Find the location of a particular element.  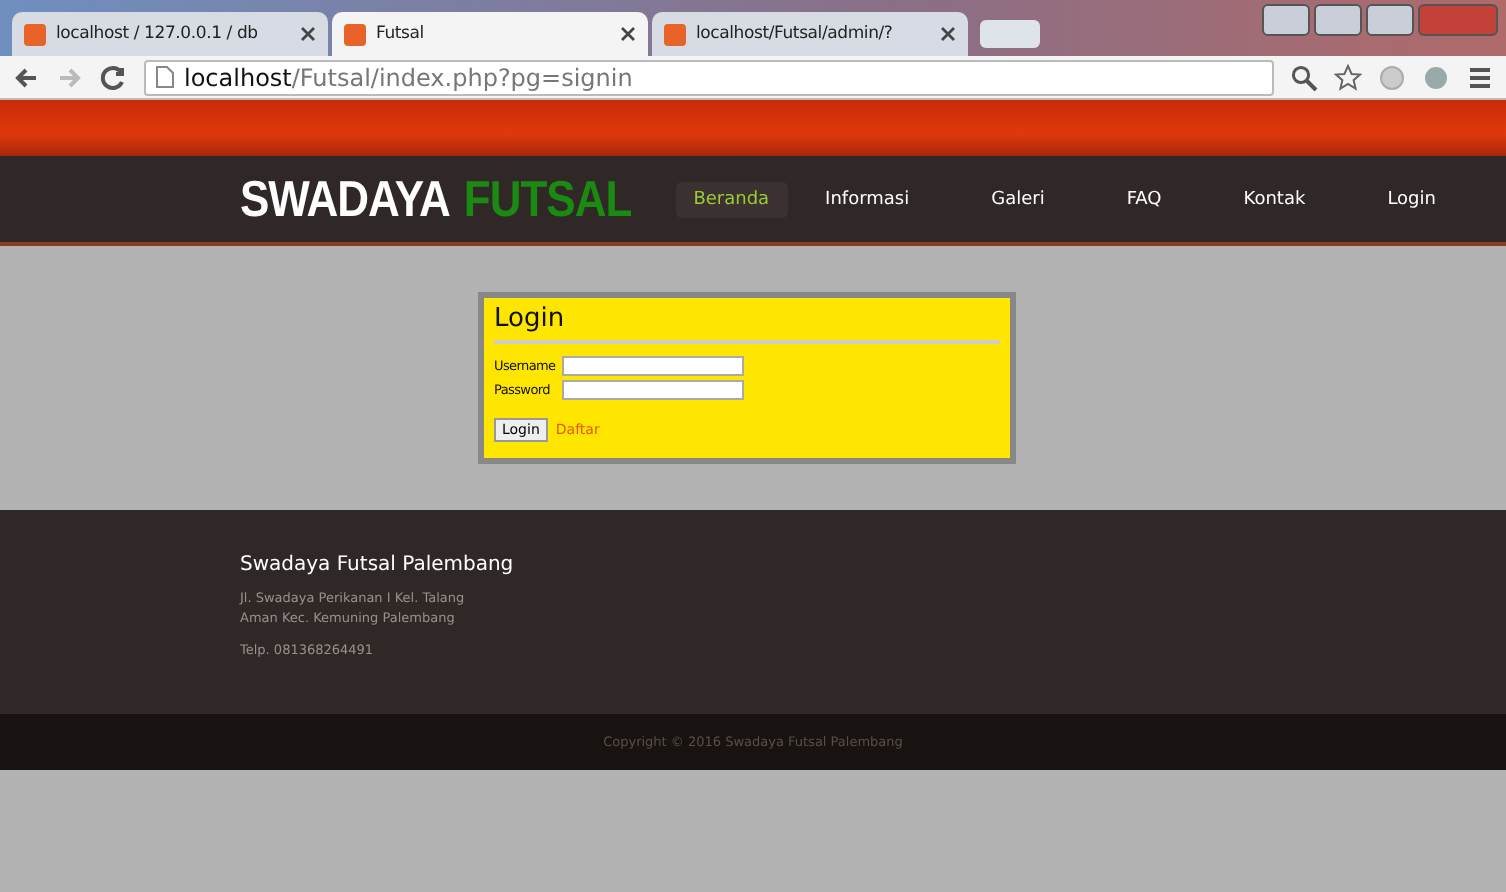

menu-icon is located at coordinates (1480, 77).